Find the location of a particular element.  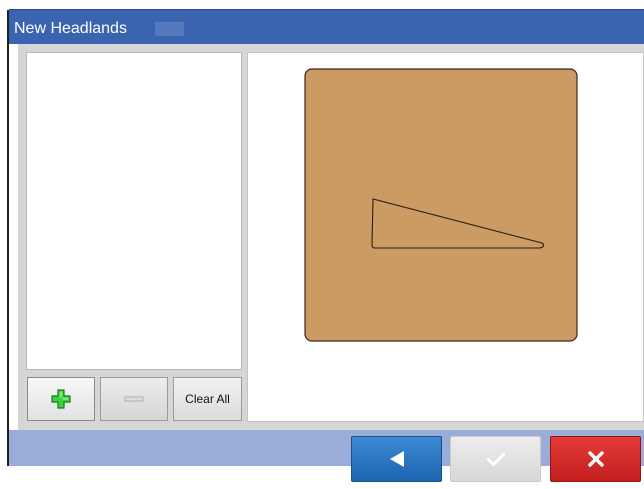

add-headland-button is located at coordinates (61, 399).